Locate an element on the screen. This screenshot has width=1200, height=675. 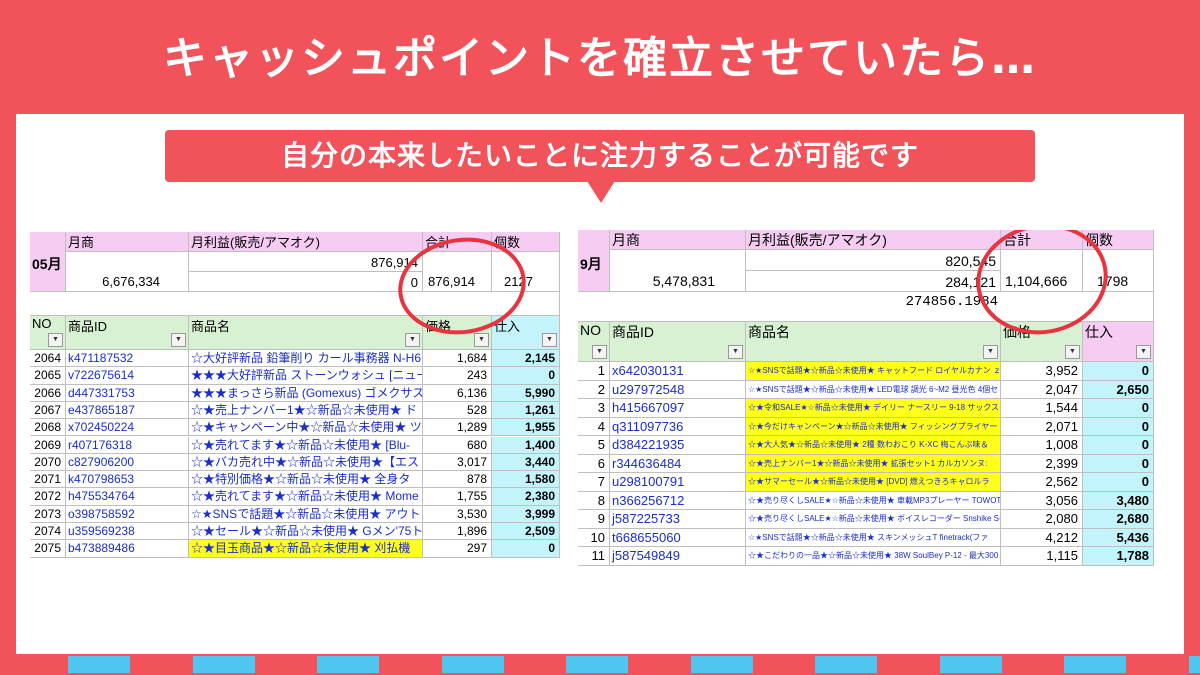
col-buy-label: 仕入 is located at coordinates (1099, 332).